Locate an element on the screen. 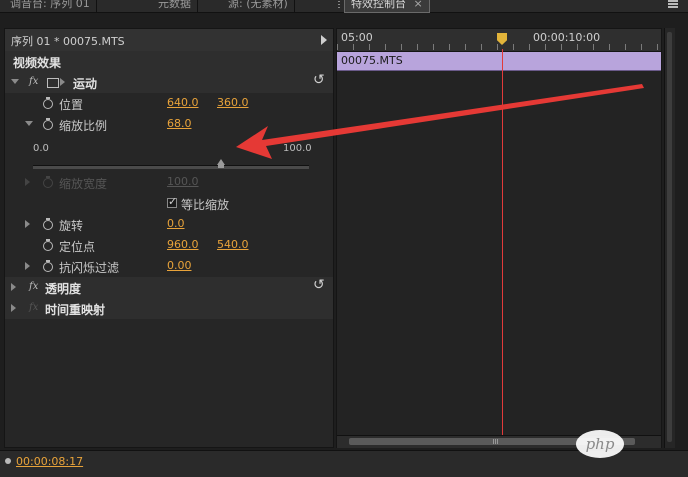 This screenshot has height=477, width=688. property-row-anti-flicker: 抗闪烁过滤 0.00 is located at coordinates (169, 266).